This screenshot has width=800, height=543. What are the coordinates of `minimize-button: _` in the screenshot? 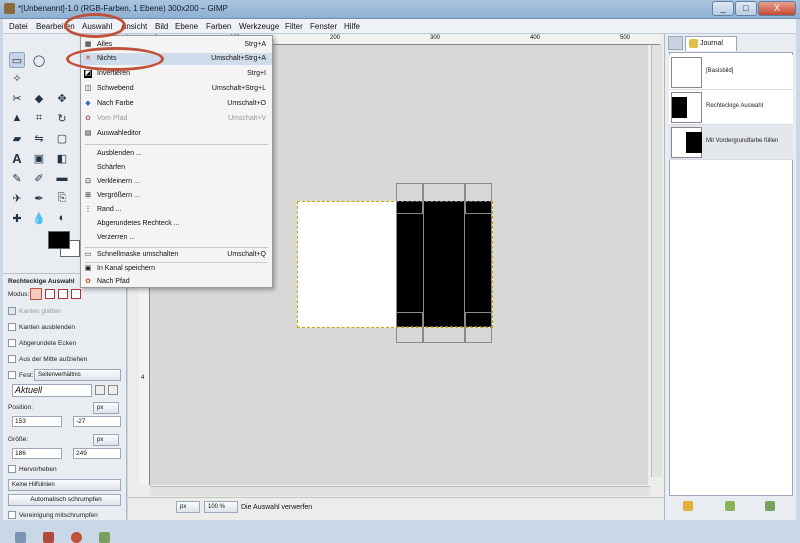 It's located at (723, 8).